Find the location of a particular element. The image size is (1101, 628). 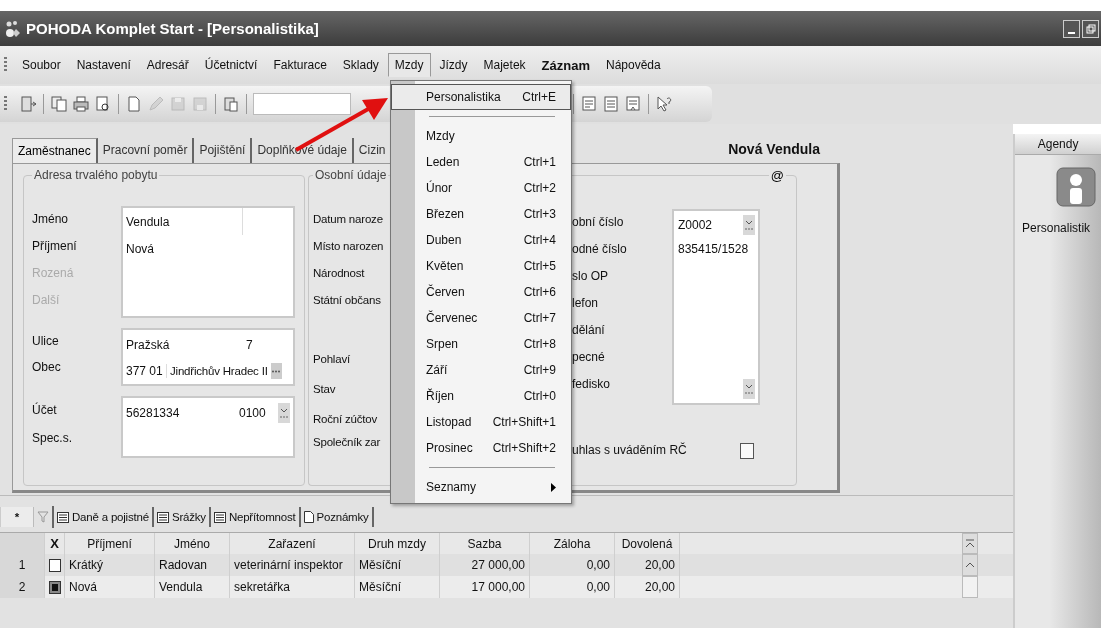

scroll-up-icon is located at coordinates (970, 565).